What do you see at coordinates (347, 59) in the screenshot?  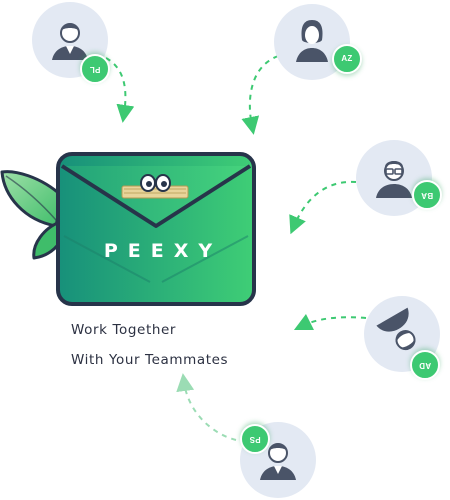 I see `teammate-badge-az: AZ` at bounding box center [347, 59].